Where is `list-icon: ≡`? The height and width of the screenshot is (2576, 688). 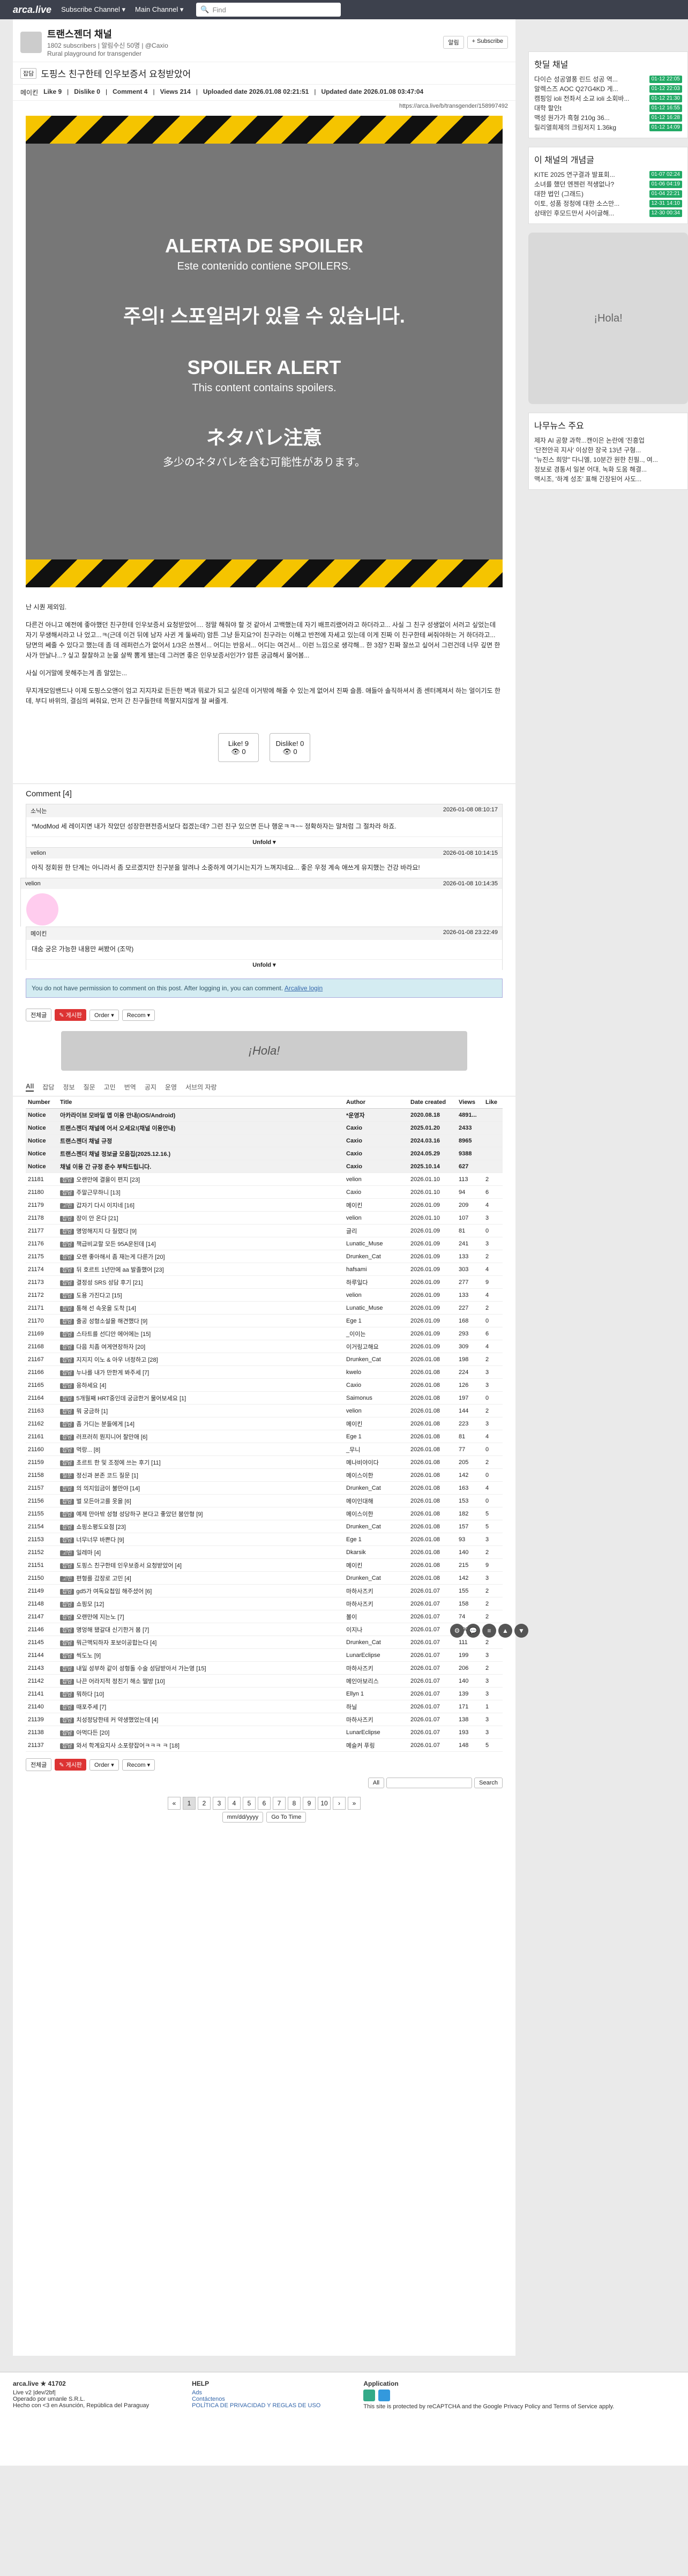
list-icon: ≡ is located at coordinates (489, 1631).